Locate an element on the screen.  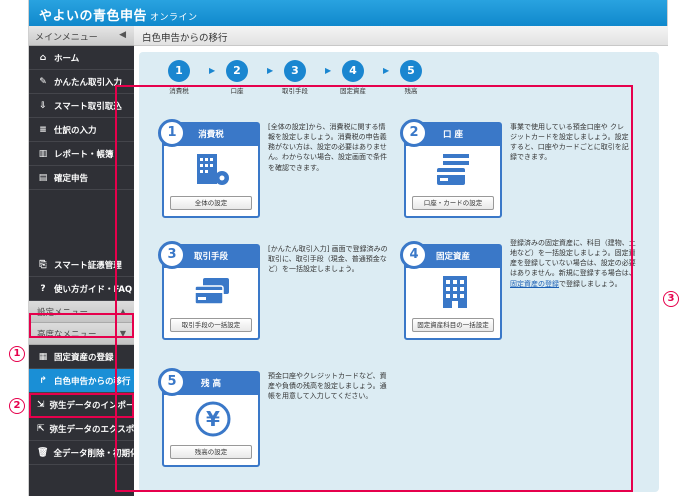
pencil-icon: ✎ is located at coordinates (43, 81).